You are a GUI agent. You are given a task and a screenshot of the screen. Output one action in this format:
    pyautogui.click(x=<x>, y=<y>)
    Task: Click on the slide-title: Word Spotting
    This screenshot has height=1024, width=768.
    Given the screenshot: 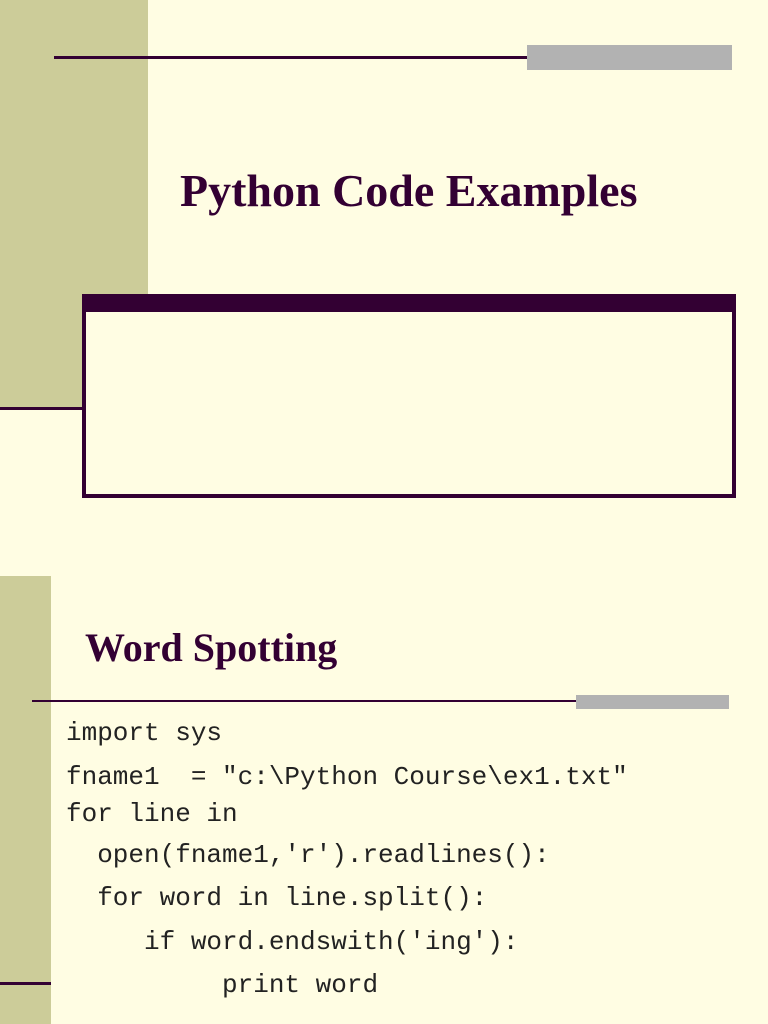 What is the action you would take?
    pyautogui.click(x=211, y=647)
    